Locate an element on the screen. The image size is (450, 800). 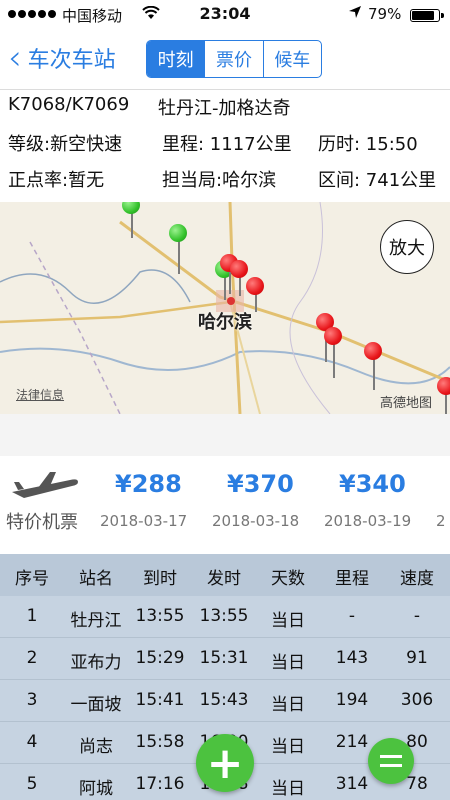
map-provider-logo: 高德地图 is located at coordinates (406, 403).